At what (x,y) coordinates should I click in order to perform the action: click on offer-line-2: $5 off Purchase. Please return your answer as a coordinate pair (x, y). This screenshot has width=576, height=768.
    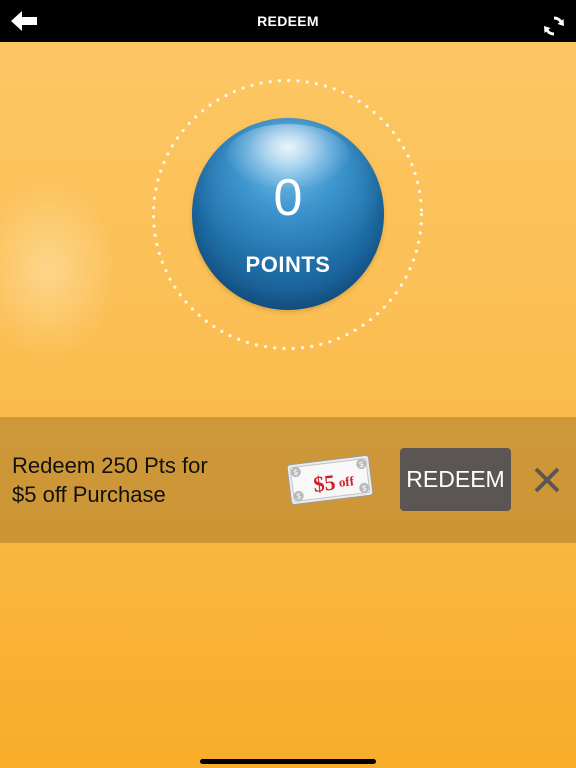
    Looking at the image, I should click on (89, 494).